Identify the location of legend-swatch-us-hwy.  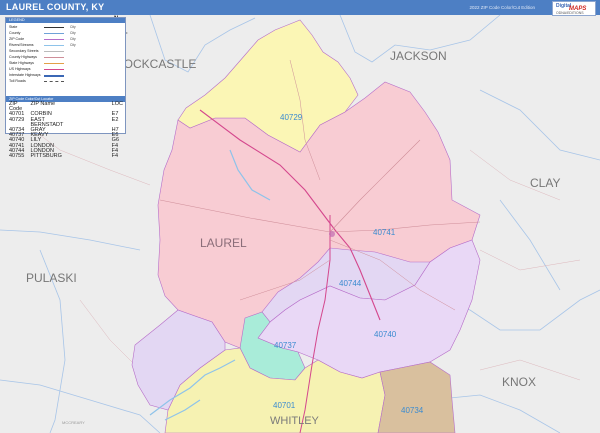
(54, 69).